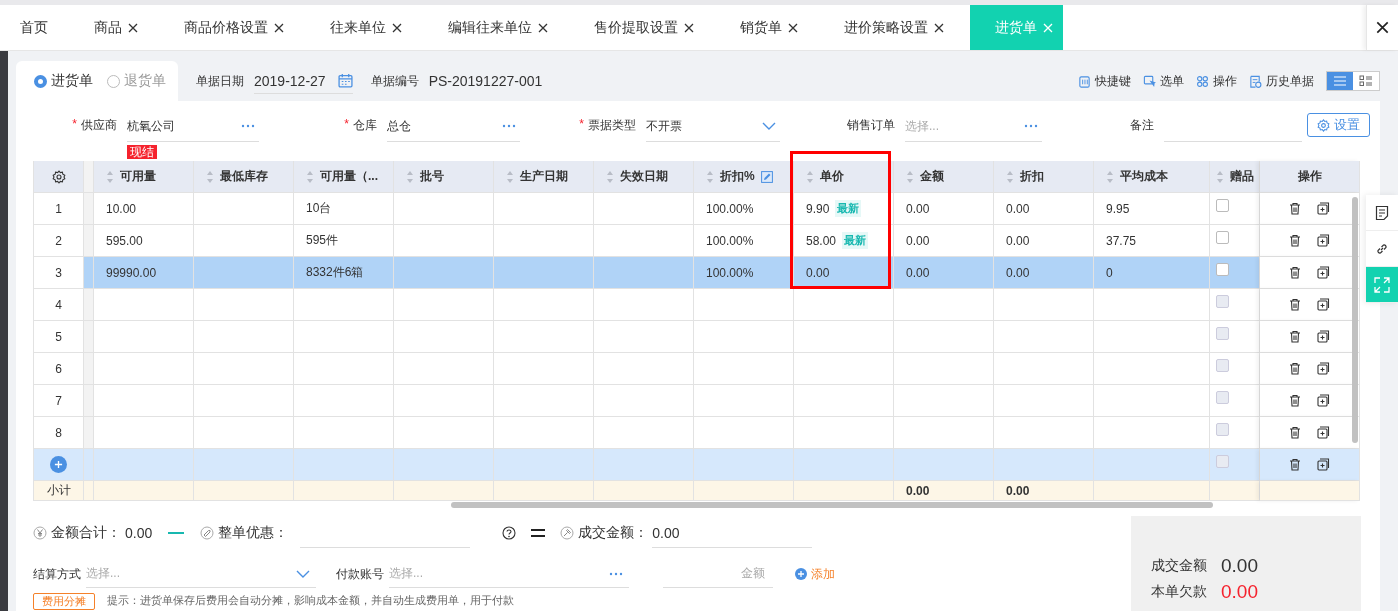  I want to click on column-header: 赠品, so click(1242, 176).